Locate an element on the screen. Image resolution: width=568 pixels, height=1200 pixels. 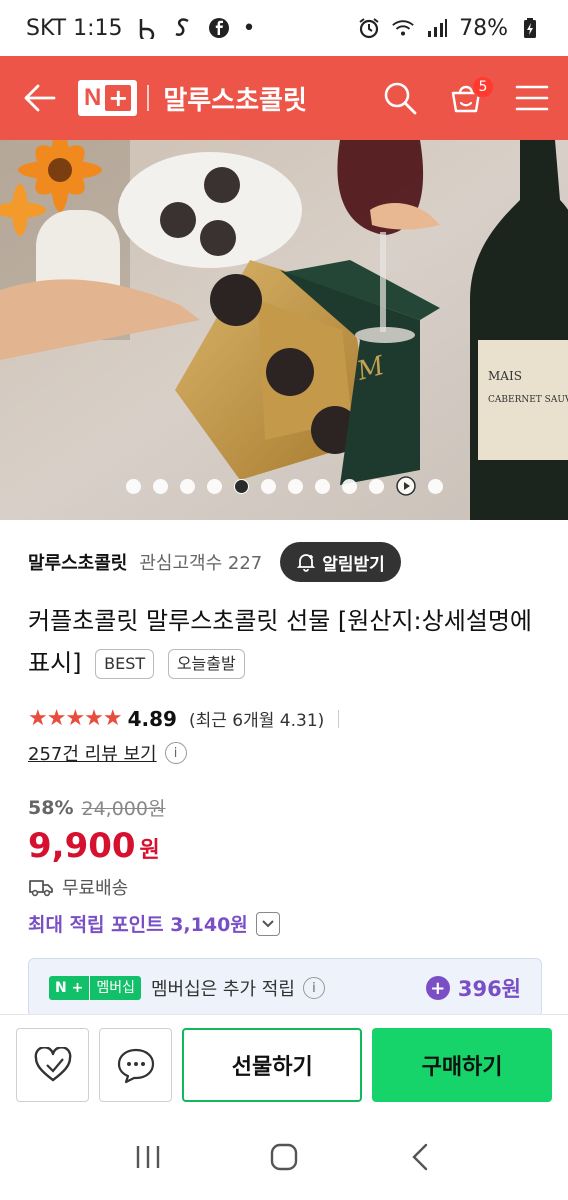
facebook-icon is located at coordinates (219, 28).